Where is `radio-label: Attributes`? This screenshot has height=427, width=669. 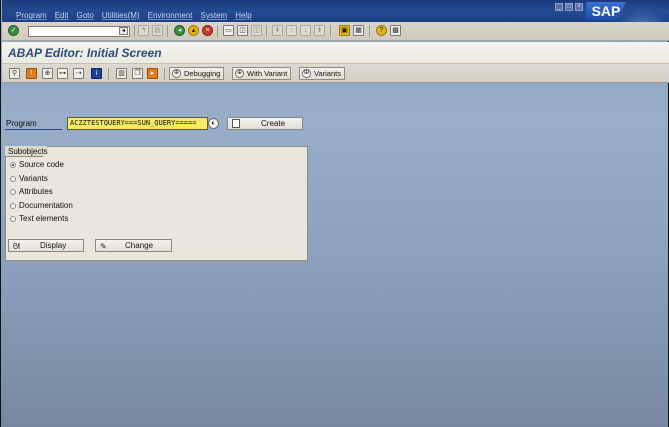
radio-label: Attributes is located at coordinates (36, 191).